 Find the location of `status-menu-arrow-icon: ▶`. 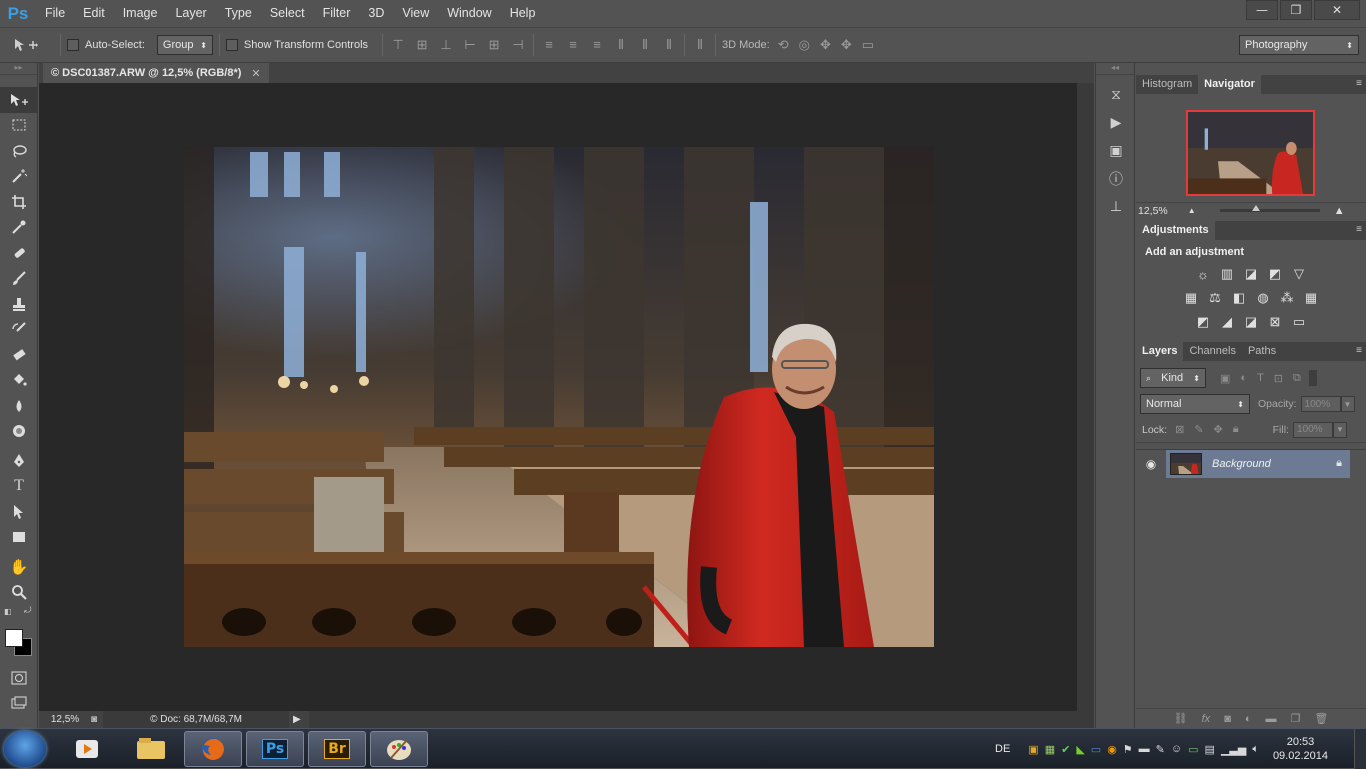

status-menu-arrow-icon: ▶ is located at coordinates (297, 719).